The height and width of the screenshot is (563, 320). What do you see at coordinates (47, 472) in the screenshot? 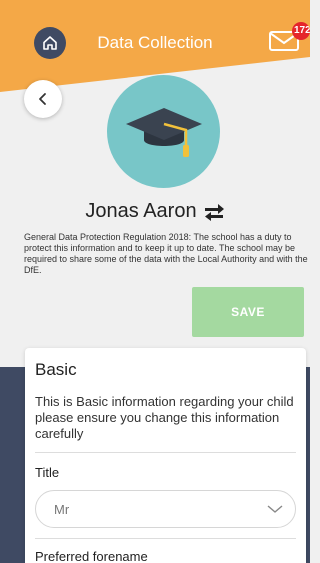
I see `title-field-label: Title` at bounding box center [47, 472].